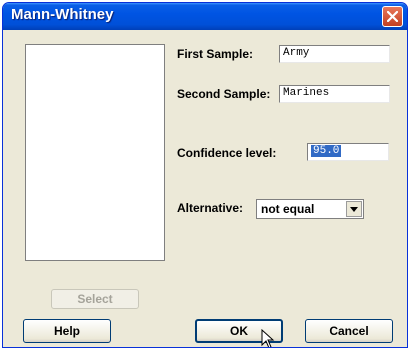 The image size is (410, 350). Describe the element at coordinates (288, 209) in the screenshot. I see `alternative-selected-value: not equal` at that location.